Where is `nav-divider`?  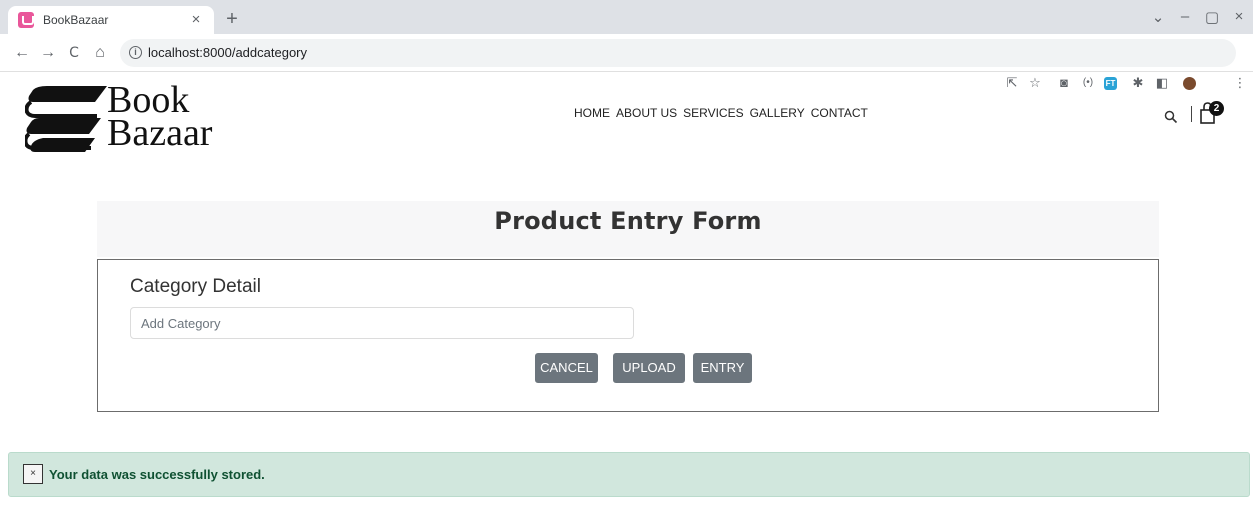 nav-divider is located at coordinates (1191, 114).